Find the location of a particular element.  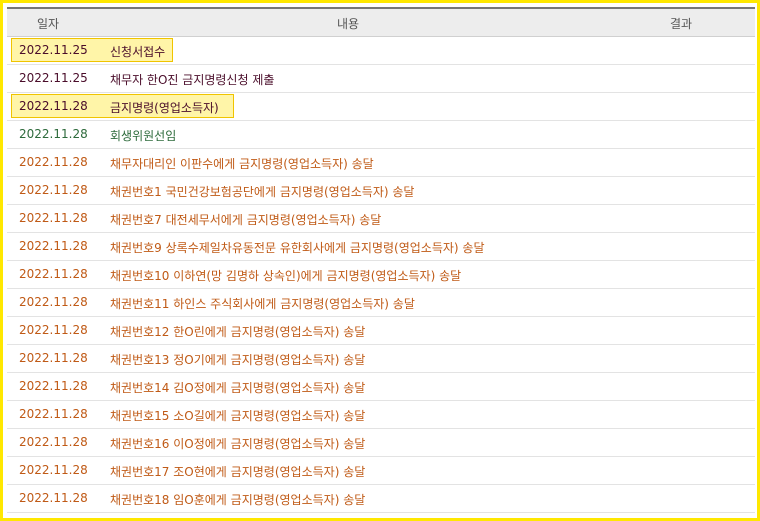

row-content: 채권번호16 이O정에게 금지명령(영업소득자) 송달 is located at coordinates (238, 444).